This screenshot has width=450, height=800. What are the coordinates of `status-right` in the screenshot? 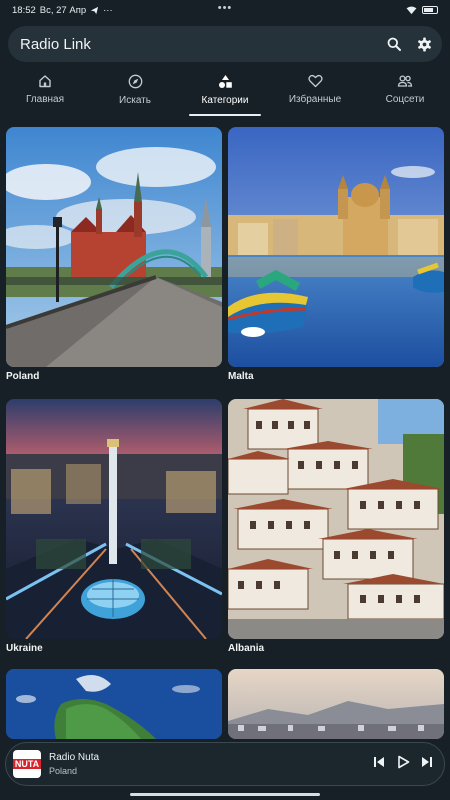 It's located at (422, 10).